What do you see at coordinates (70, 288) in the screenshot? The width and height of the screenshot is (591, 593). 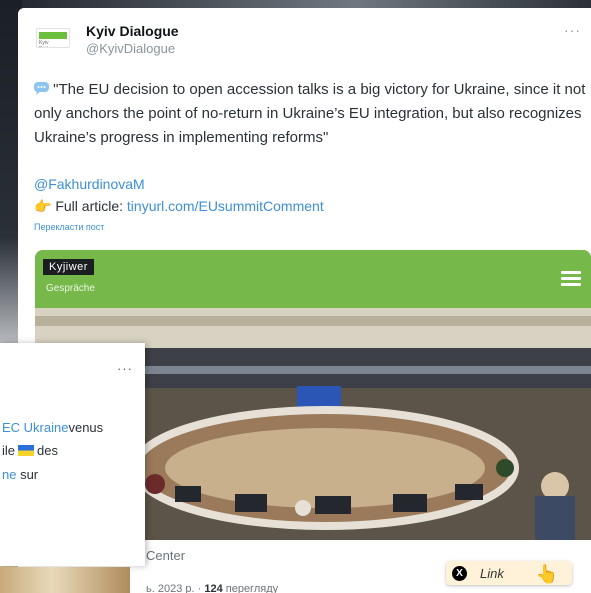 I see `media-brand-subtitle: Gespräche` at bounding box center [70, 288].